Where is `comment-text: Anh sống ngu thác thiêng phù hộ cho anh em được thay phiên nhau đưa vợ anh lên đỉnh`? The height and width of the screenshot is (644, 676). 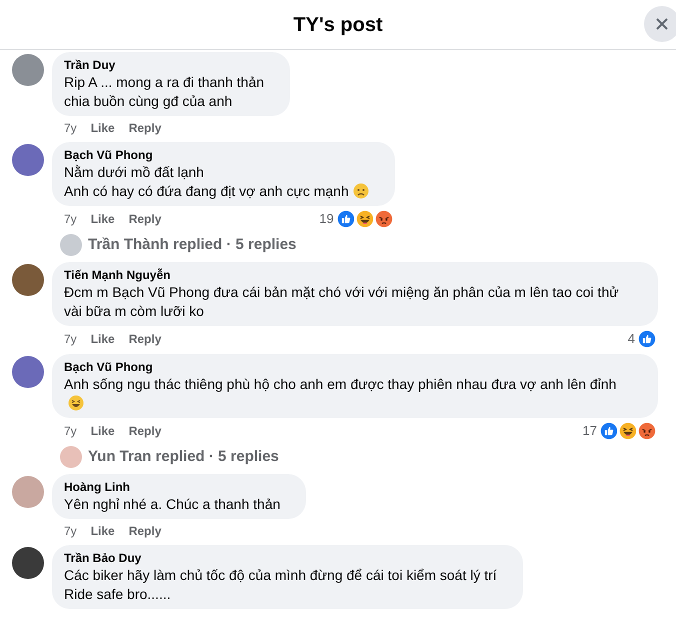
comment-text: Anh sống ngu thác thiêng phù hộ cho anh em được thay phiên nhau đưa vợ anh lên đỉnh is located at coordinates (355, 394).